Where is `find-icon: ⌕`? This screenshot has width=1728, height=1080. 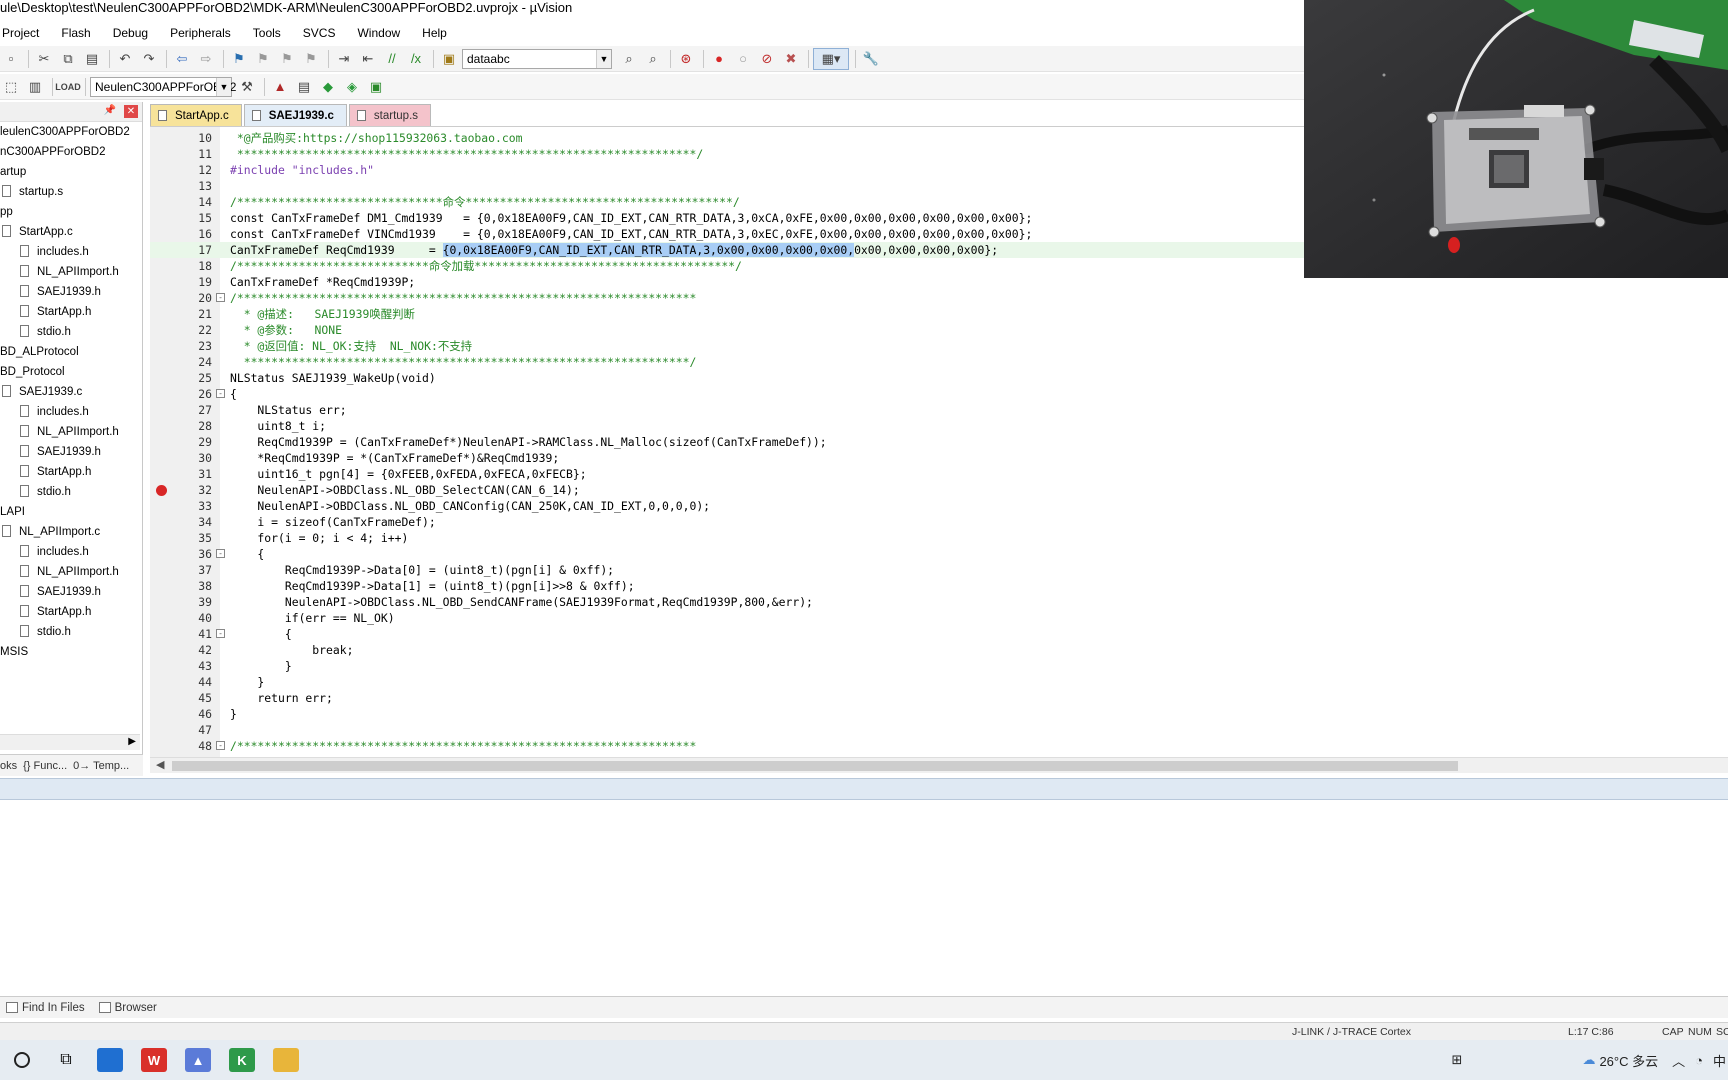 find-icon: ⌕ is located at coordinates (653, 59).